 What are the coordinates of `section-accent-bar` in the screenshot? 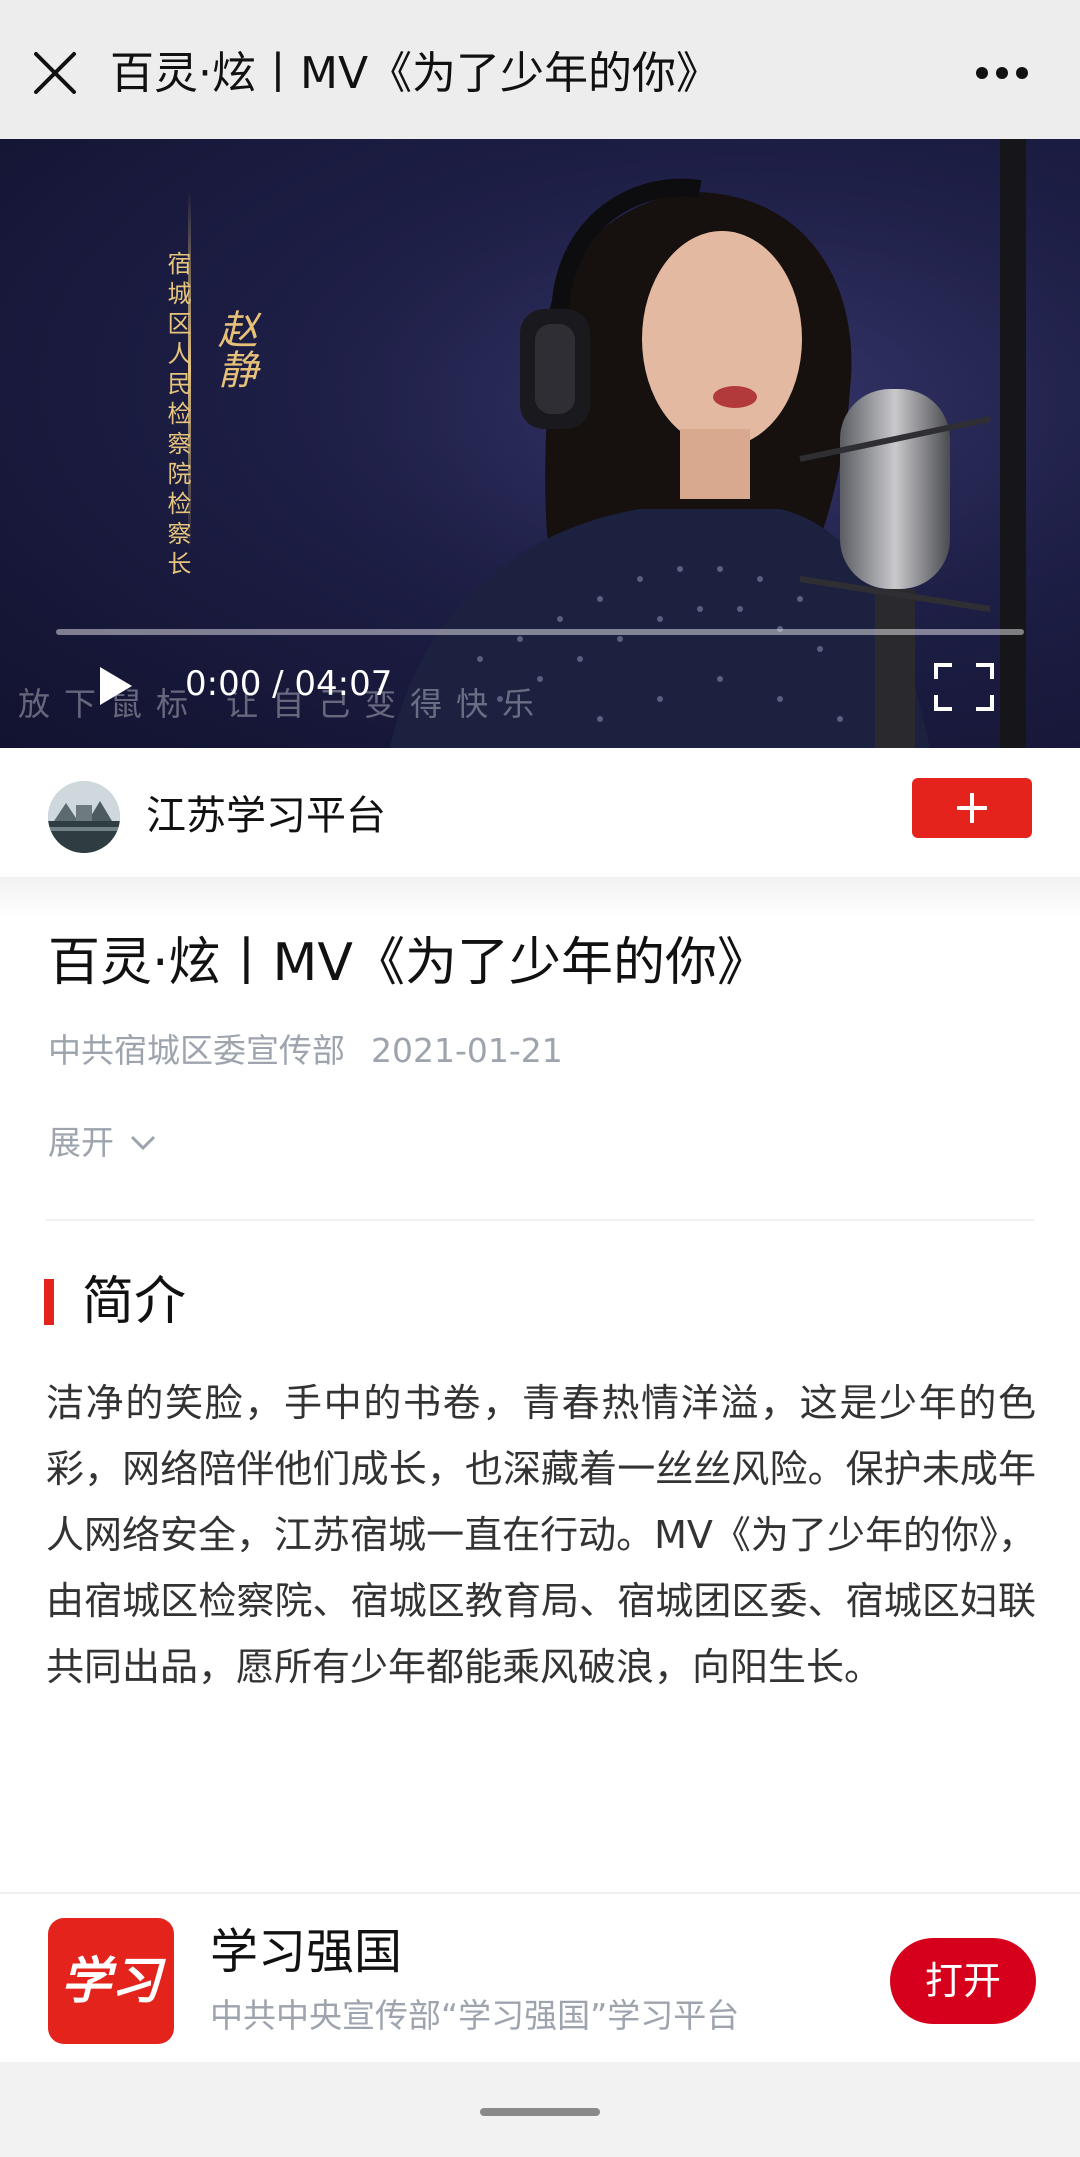 It's located at (49, 1302).